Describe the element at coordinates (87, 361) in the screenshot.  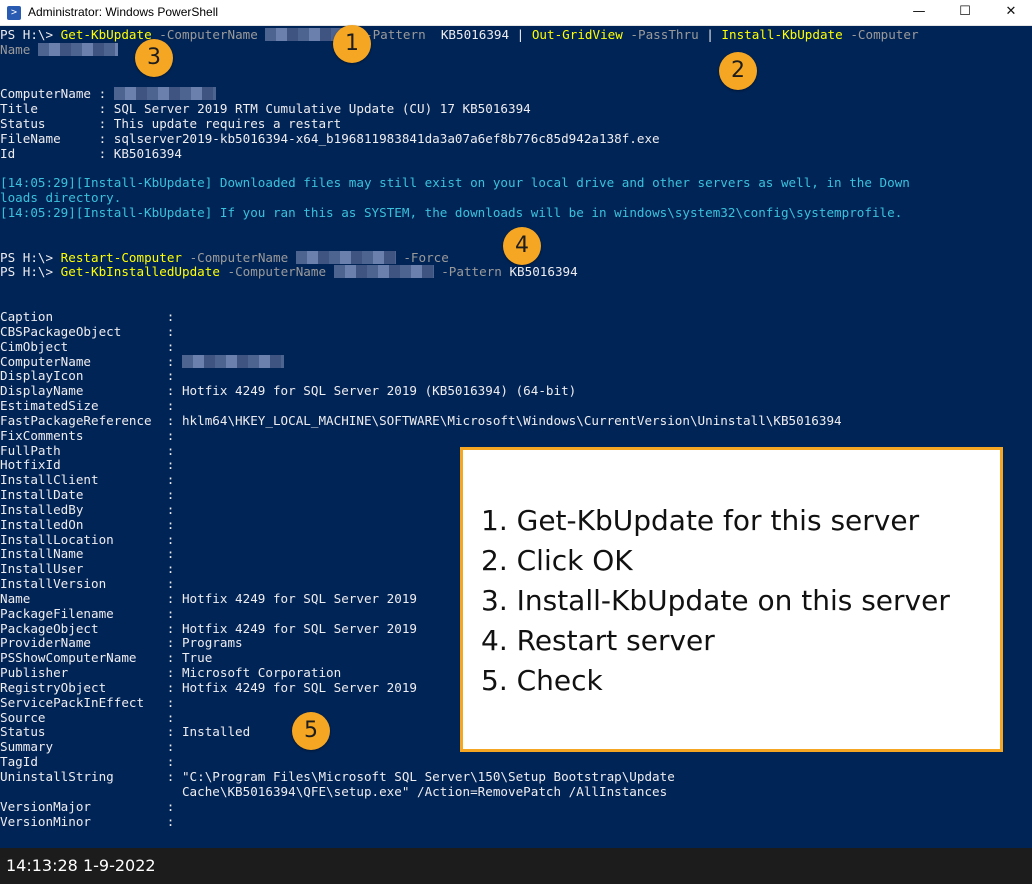
I see `property-key: ComputerName :` at that location.